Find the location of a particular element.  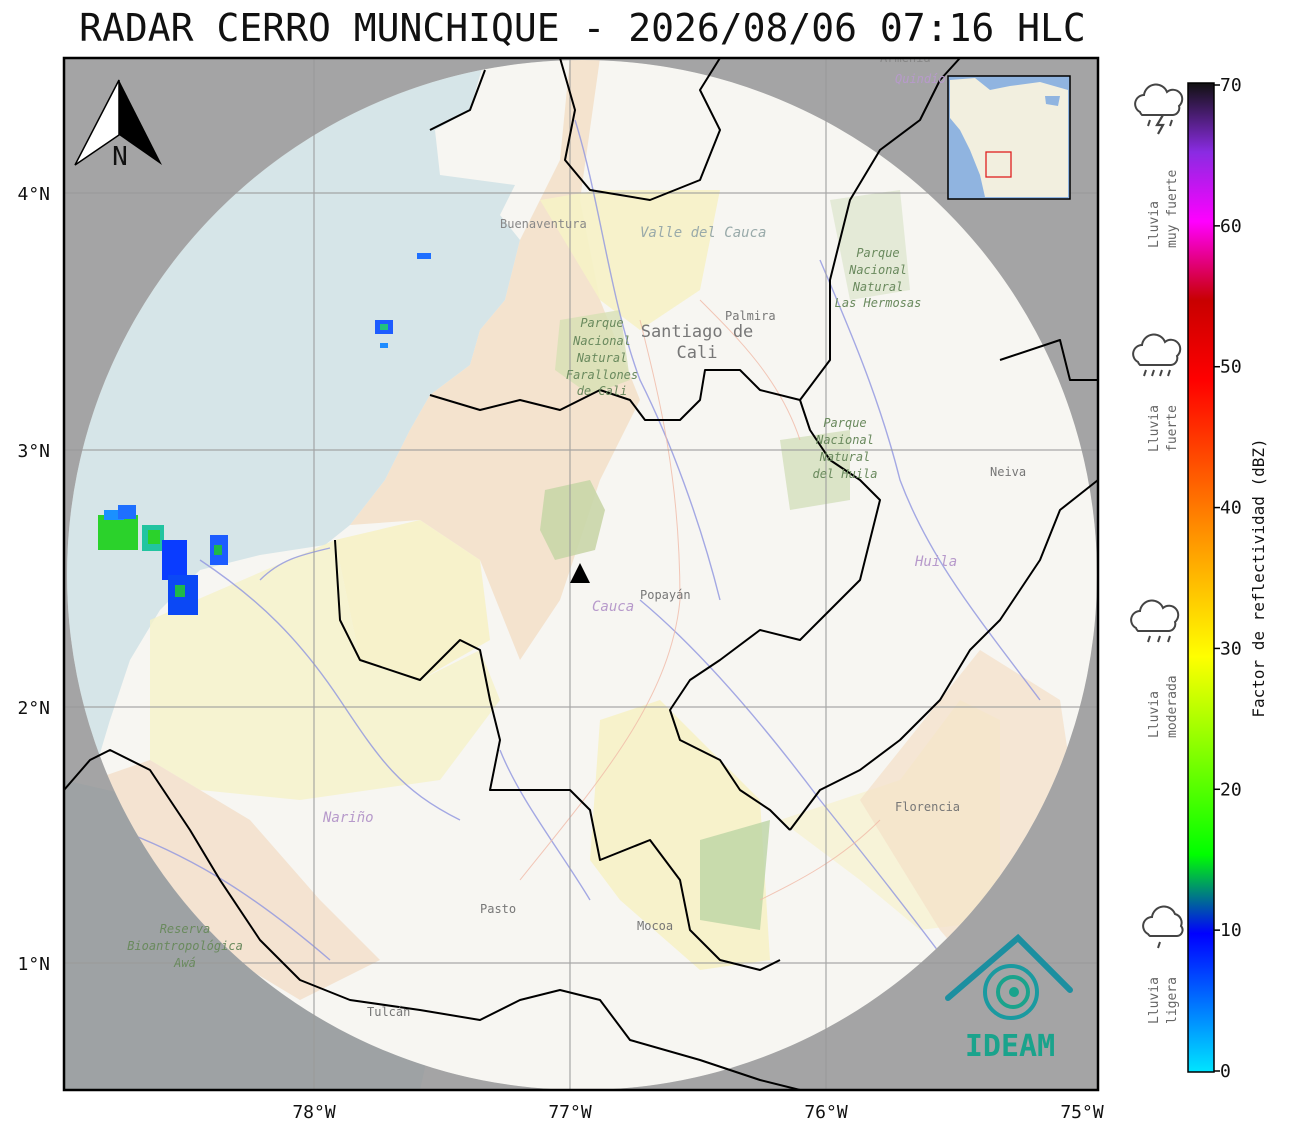

colorbar-tick-label: 20 is located at coordinates (1231, 789).